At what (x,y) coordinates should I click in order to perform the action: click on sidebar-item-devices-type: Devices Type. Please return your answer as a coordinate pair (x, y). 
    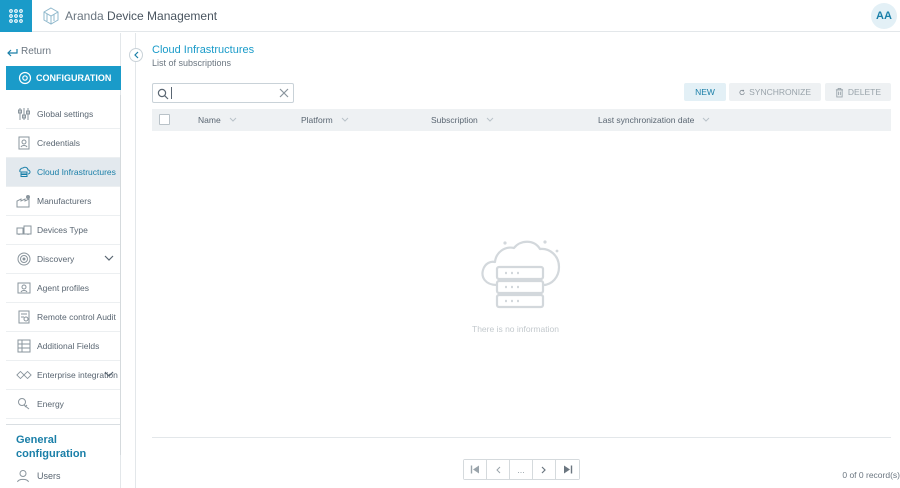
    Looking at the image, I should click on (63, 230).